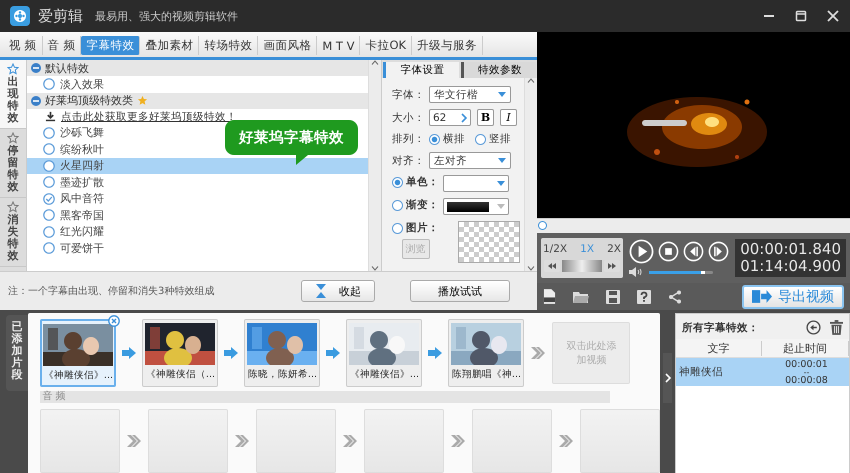 This screenshot has height=473, width=850. What do you see at coordinates (228, 45) in the screenshot?
I see `tab: 转场特效` at bounding box center [228, 45].